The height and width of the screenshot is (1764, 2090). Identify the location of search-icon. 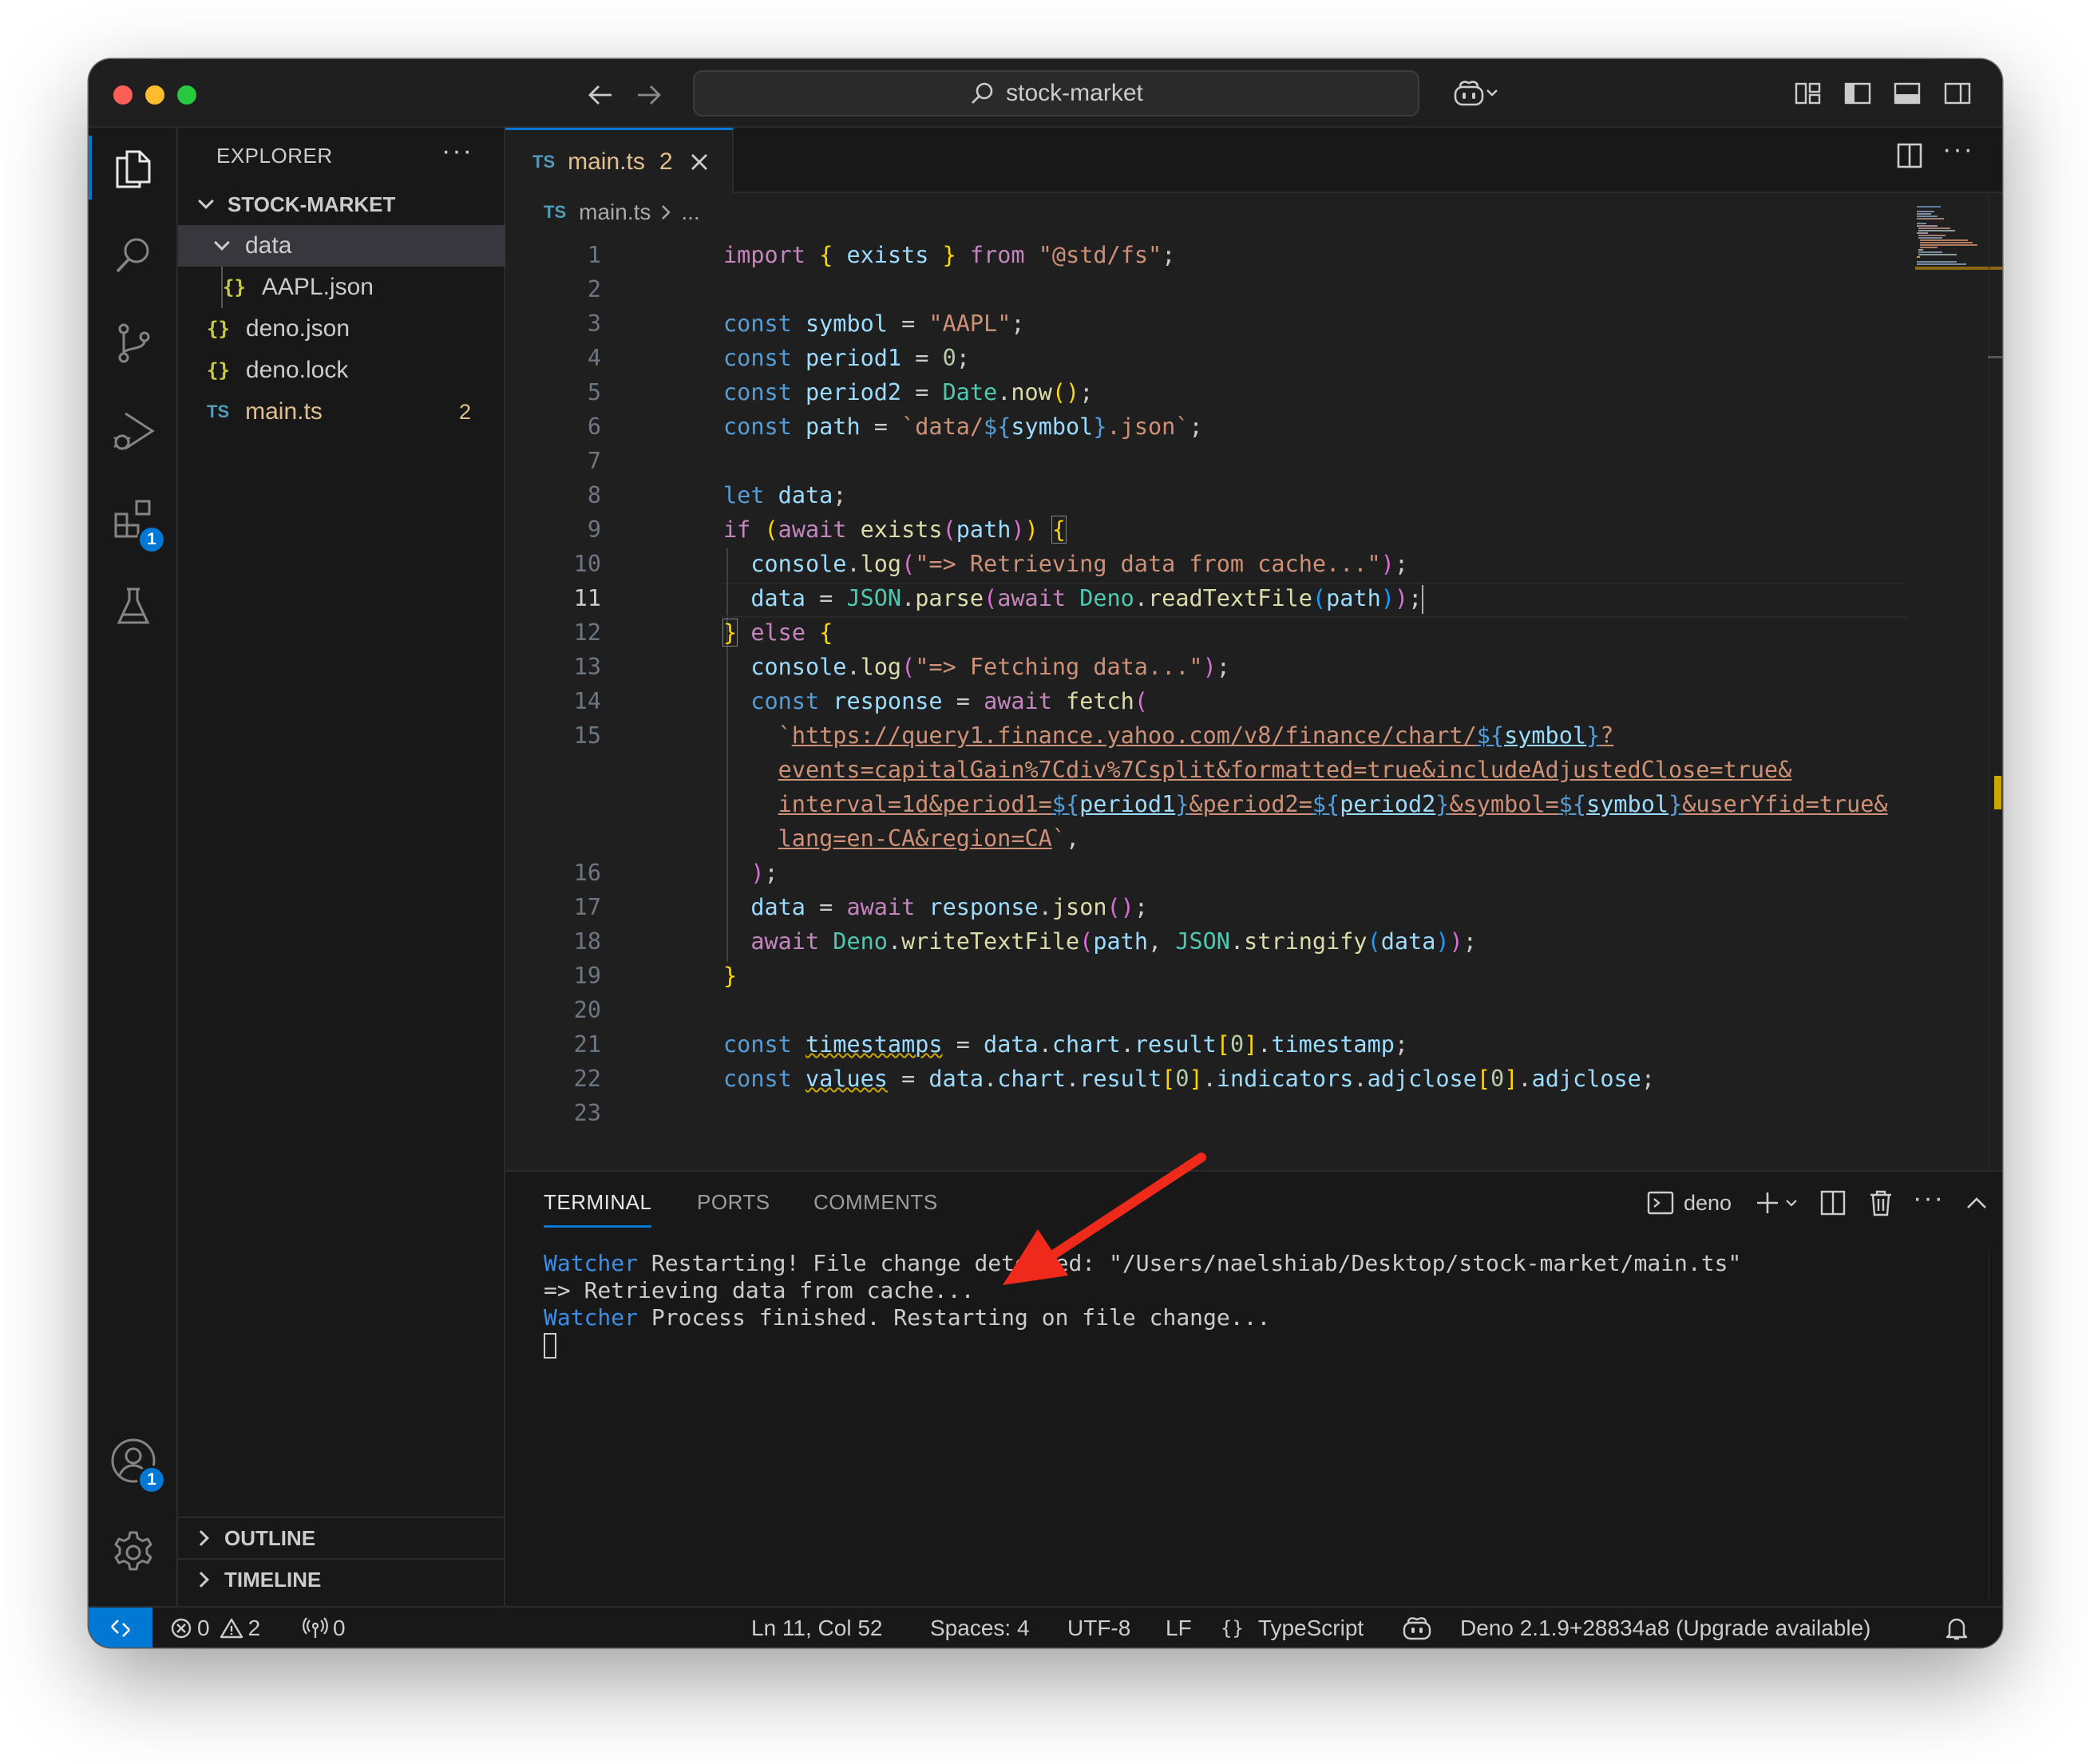
(133, 255).